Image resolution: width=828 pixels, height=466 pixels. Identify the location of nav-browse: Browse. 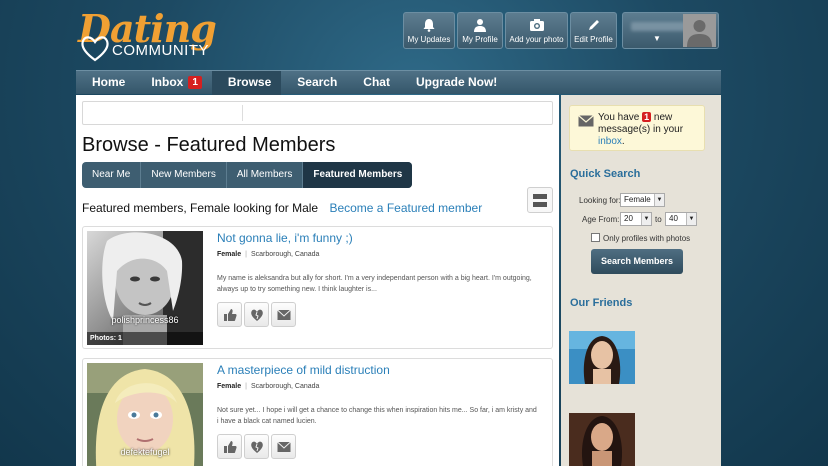
(246, 82).